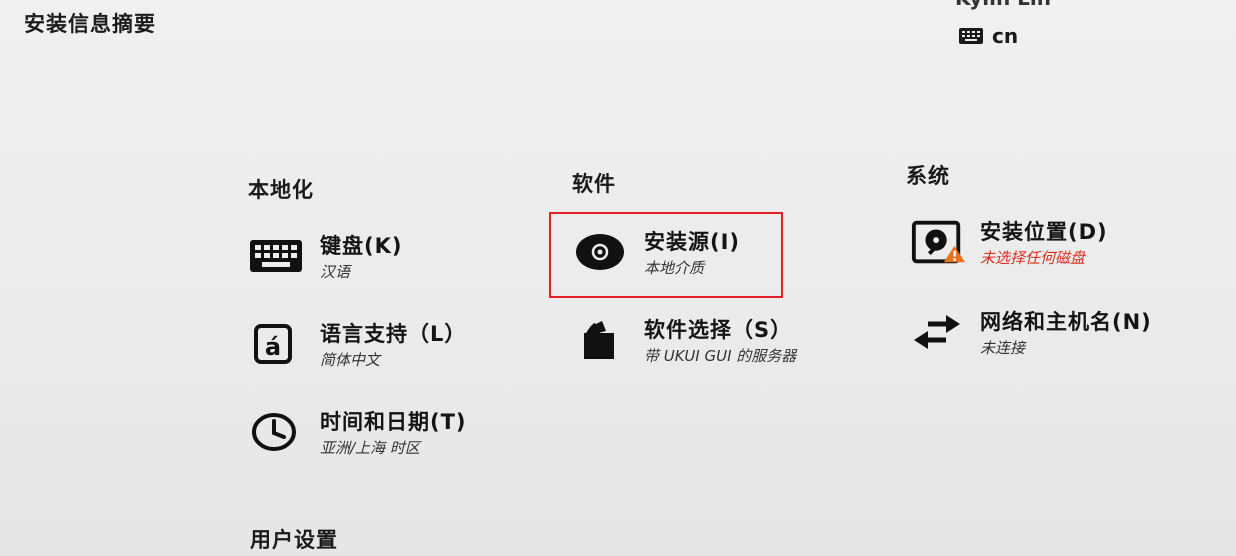 The height and width of the screenshot is (556, 1236). I want to click on spoke-keyboard-name: 键盘(K), so click(361, 246).